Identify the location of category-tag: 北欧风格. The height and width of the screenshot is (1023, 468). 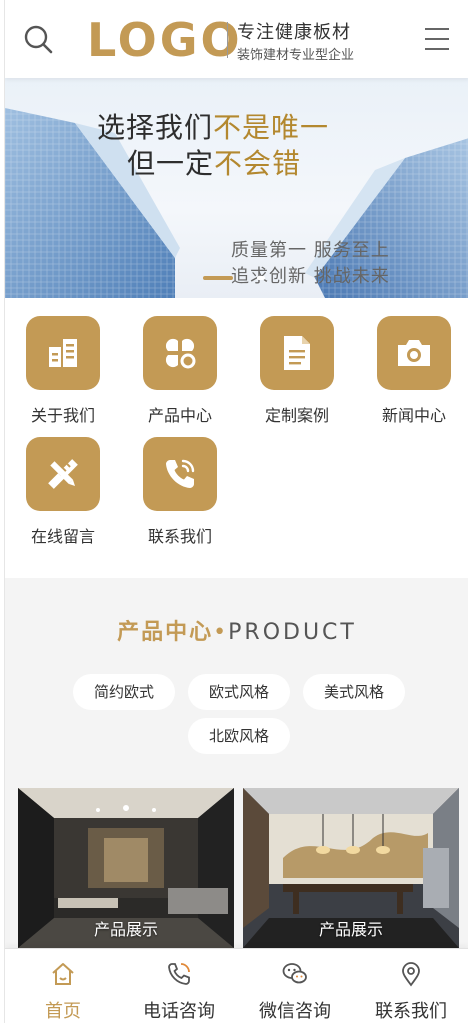
(239, 736).